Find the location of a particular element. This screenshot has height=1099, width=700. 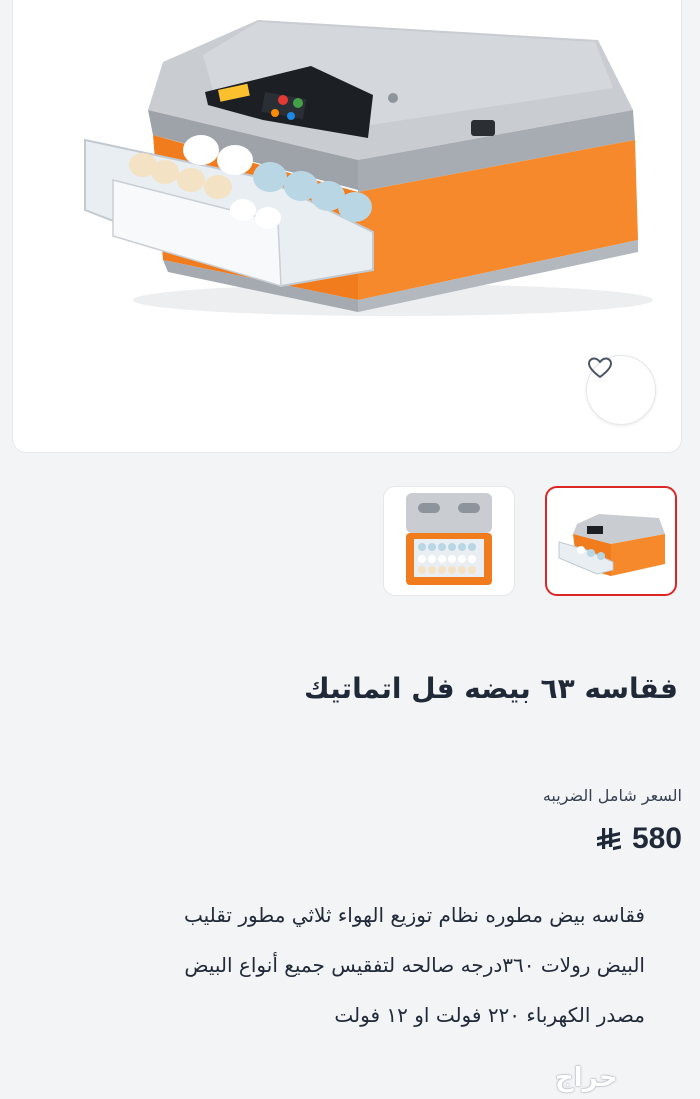

price-value: 580 is located at coordinates (656, 838).